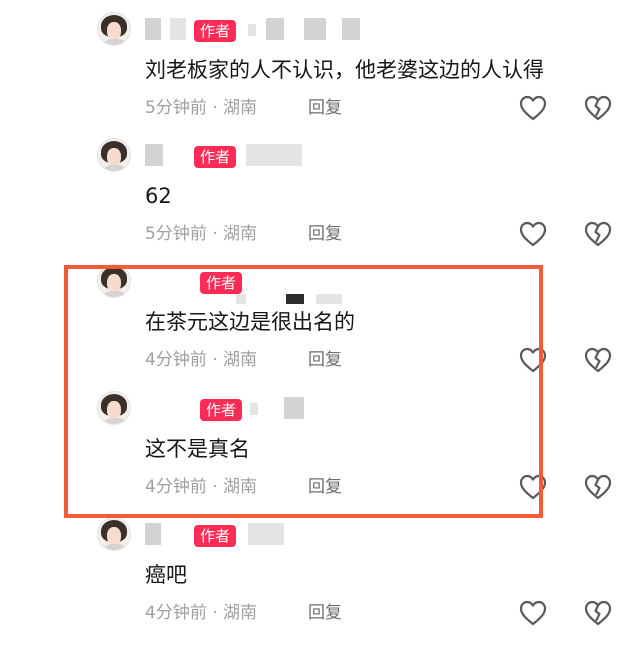 Image resolution: width=640 pixels, height=645 pixels. I want to click on comment-text: 在茶元这边是很出名的, so click(250, 322).